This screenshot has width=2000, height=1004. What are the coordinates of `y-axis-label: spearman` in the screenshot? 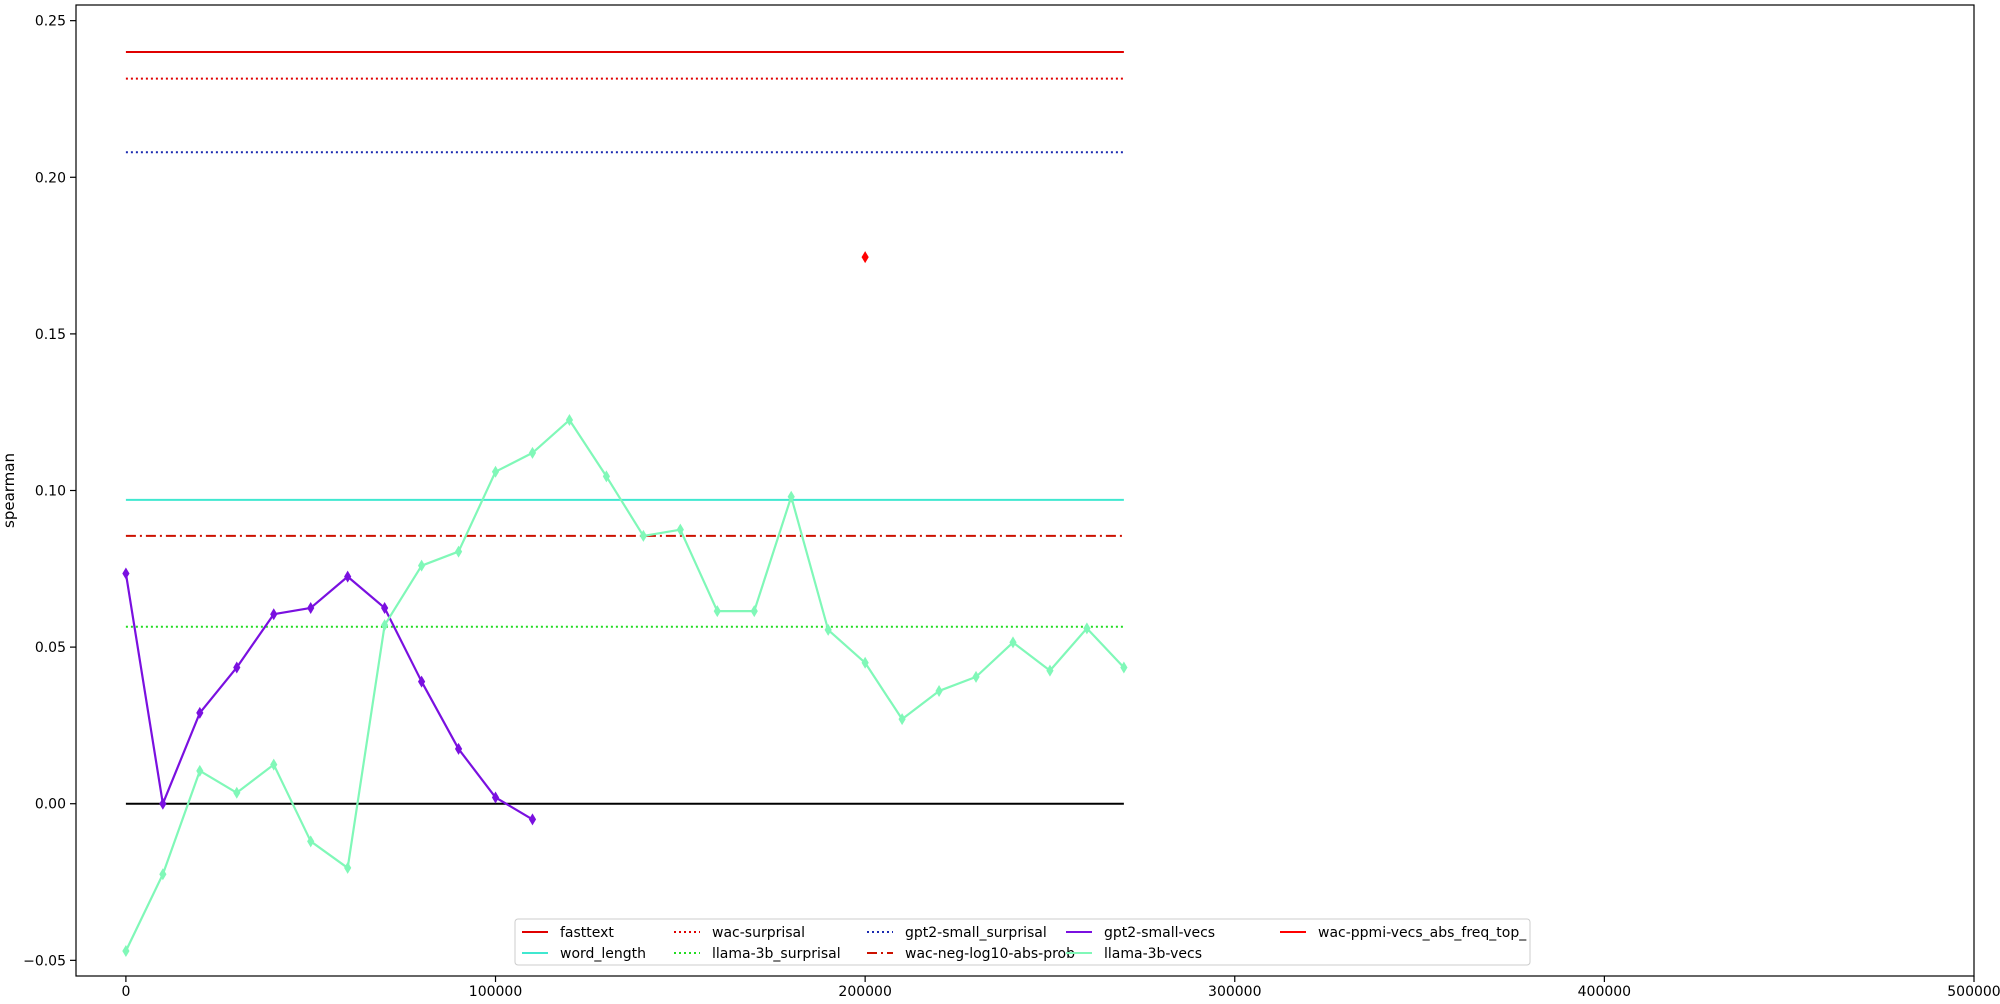 It's located at (9, 490).